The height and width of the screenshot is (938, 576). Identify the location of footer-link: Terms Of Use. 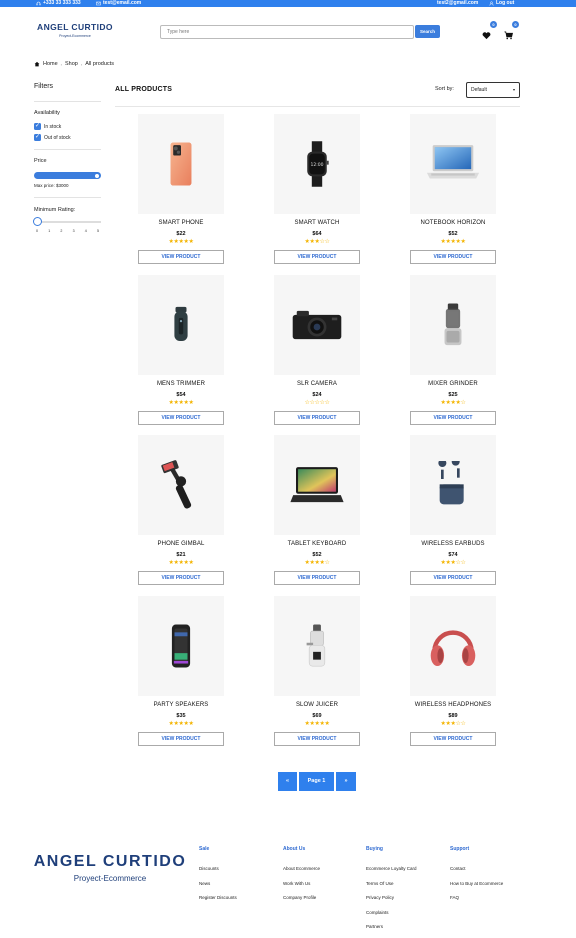
(391, 883).